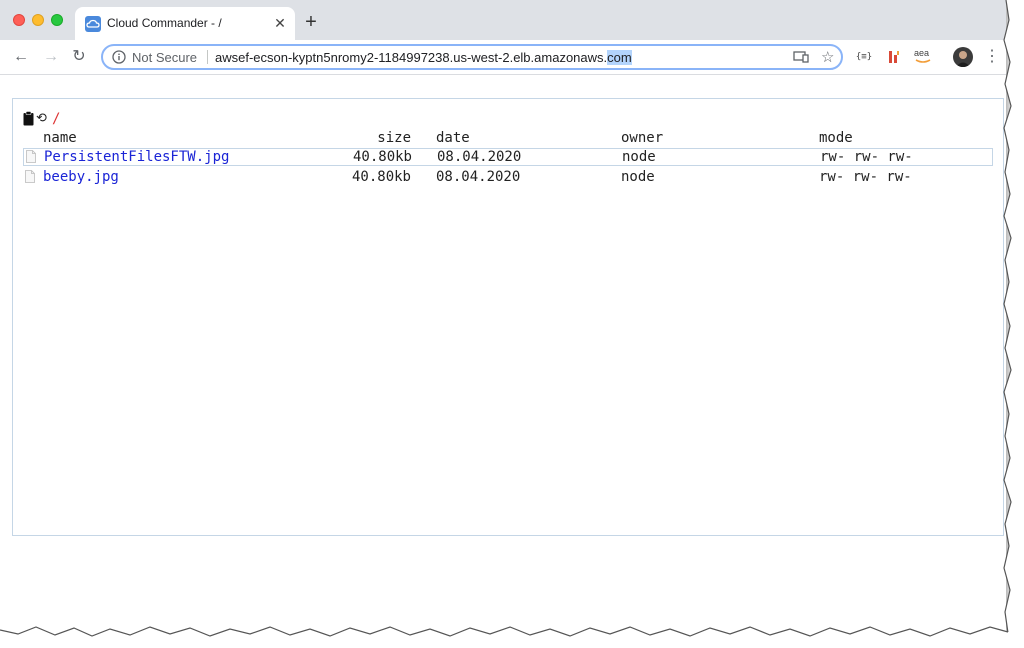  What do you see at coordinates (136, 157) in the screenshot?
I see `file-name-link: PersistentFilesFTW.jpg` at bounding box center [136, 157].